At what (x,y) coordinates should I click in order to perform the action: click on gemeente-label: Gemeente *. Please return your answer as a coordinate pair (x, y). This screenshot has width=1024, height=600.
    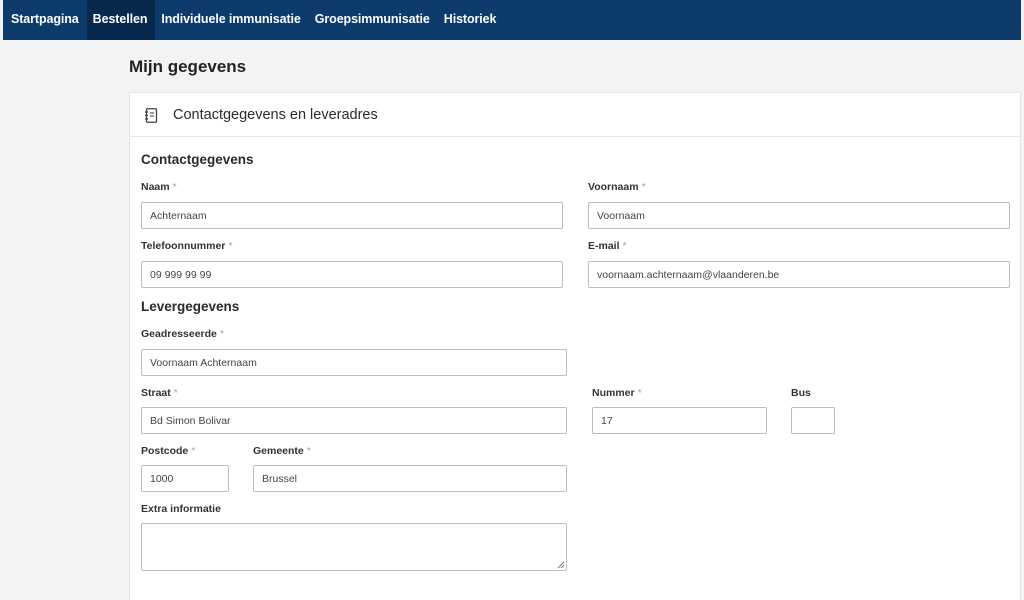
    Looking at the image, I should click on (282, 451).